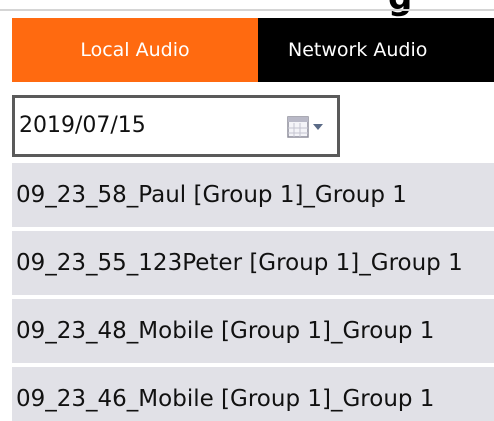 The image size is (494, 421). I want to click on list-item: 09_23_46_Mobile [Group 1]_Group 1, so click(253, 394).